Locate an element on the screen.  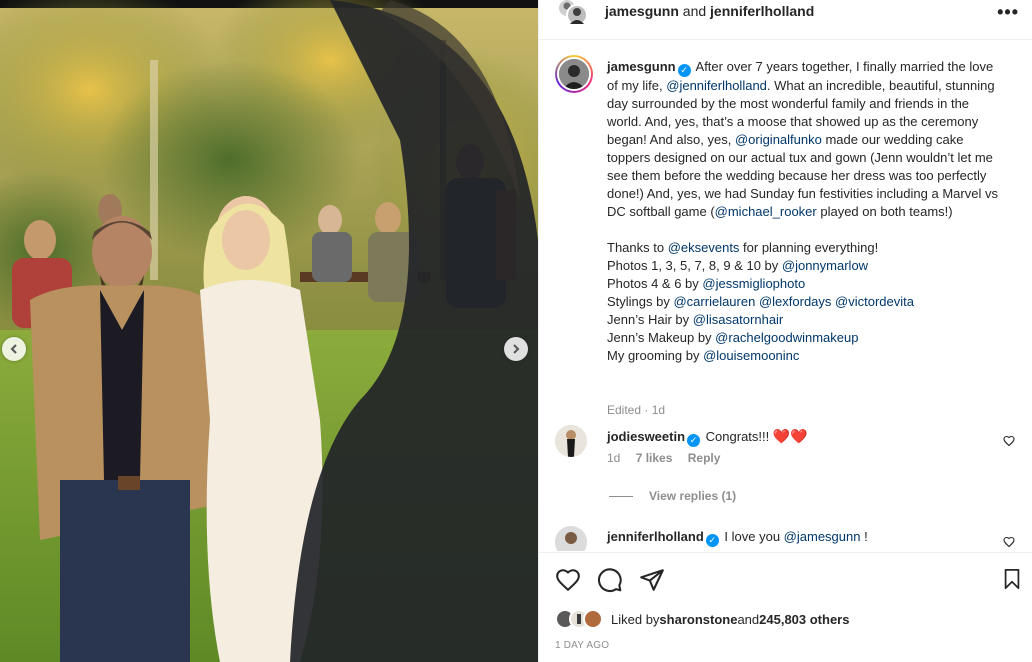
caption-text-segment: My grooming by is located at coordinates (655, 355).